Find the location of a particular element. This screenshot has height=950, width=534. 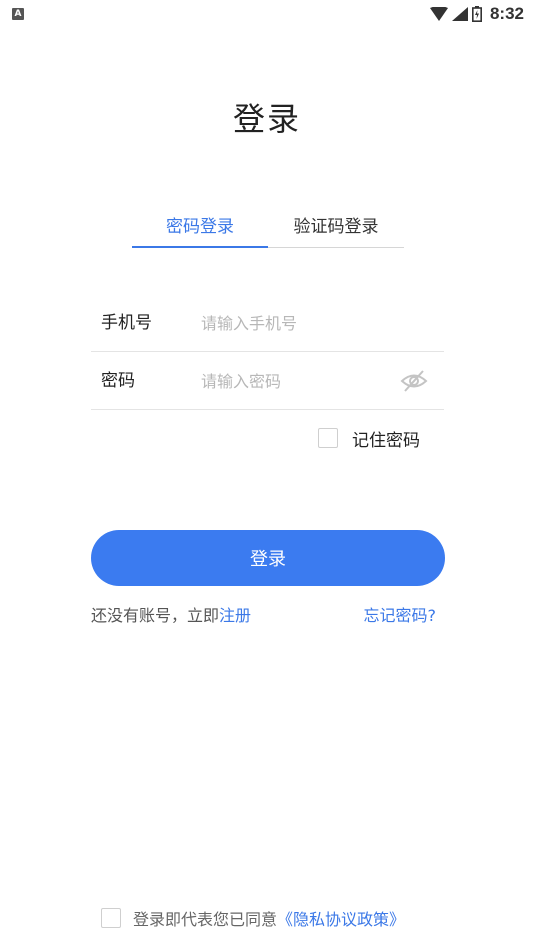

register-link: 注册 is located at coordinates (235, 615).